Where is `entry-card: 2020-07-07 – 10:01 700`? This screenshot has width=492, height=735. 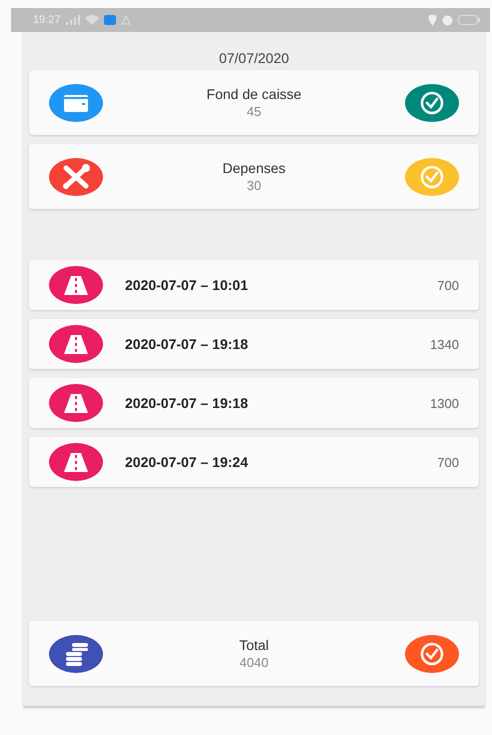
entry-card: 2020-07-07 – 10:01 700 is located at coordinates (254, 285).